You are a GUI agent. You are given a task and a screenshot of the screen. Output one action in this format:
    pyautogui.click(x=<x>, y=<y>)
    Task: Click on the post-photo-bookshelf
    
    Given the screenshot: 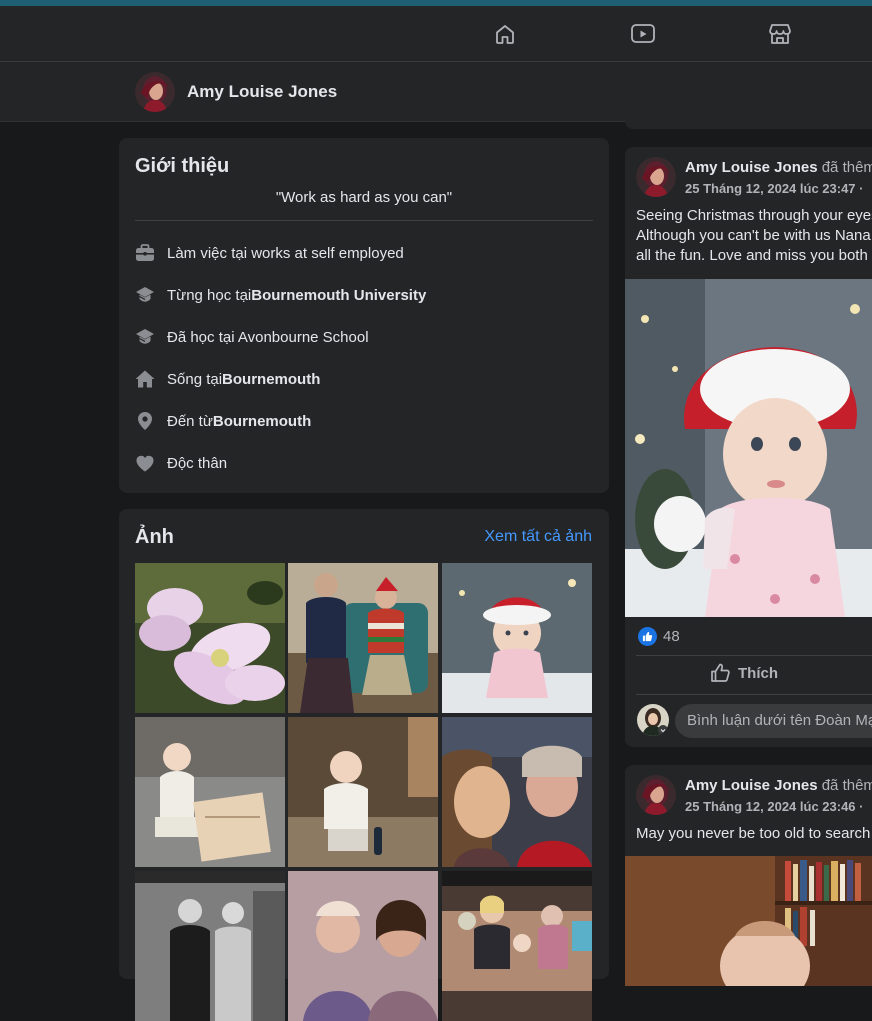 What is the action you would take?
    pyautogui.click(x=748, y=921)
    